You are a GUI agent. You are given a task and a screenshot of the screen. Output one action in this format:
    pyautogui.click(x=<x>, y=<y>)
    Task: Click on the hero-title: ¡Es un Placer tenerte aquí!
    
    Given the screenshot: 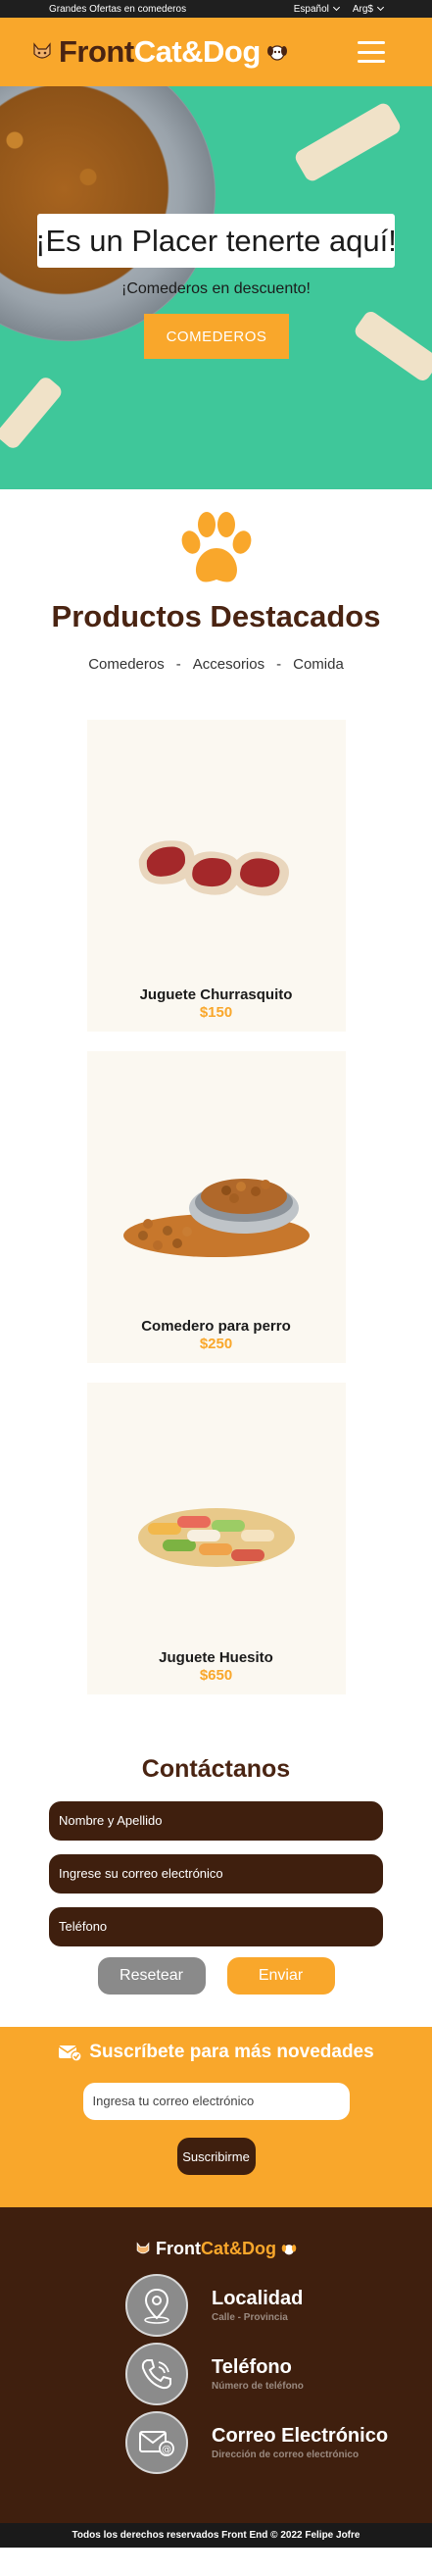 What is the action you would take?
    pyautogui.click(x=216, y=241)
    